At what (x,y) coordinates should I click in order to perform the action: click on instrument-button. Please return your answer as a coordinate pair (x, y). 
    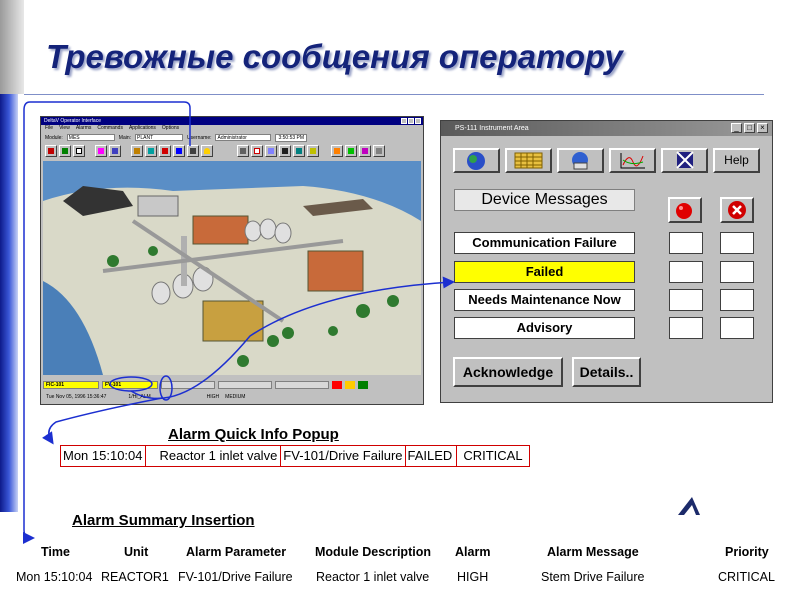
    Looking at the image, I should click on (580, 160).